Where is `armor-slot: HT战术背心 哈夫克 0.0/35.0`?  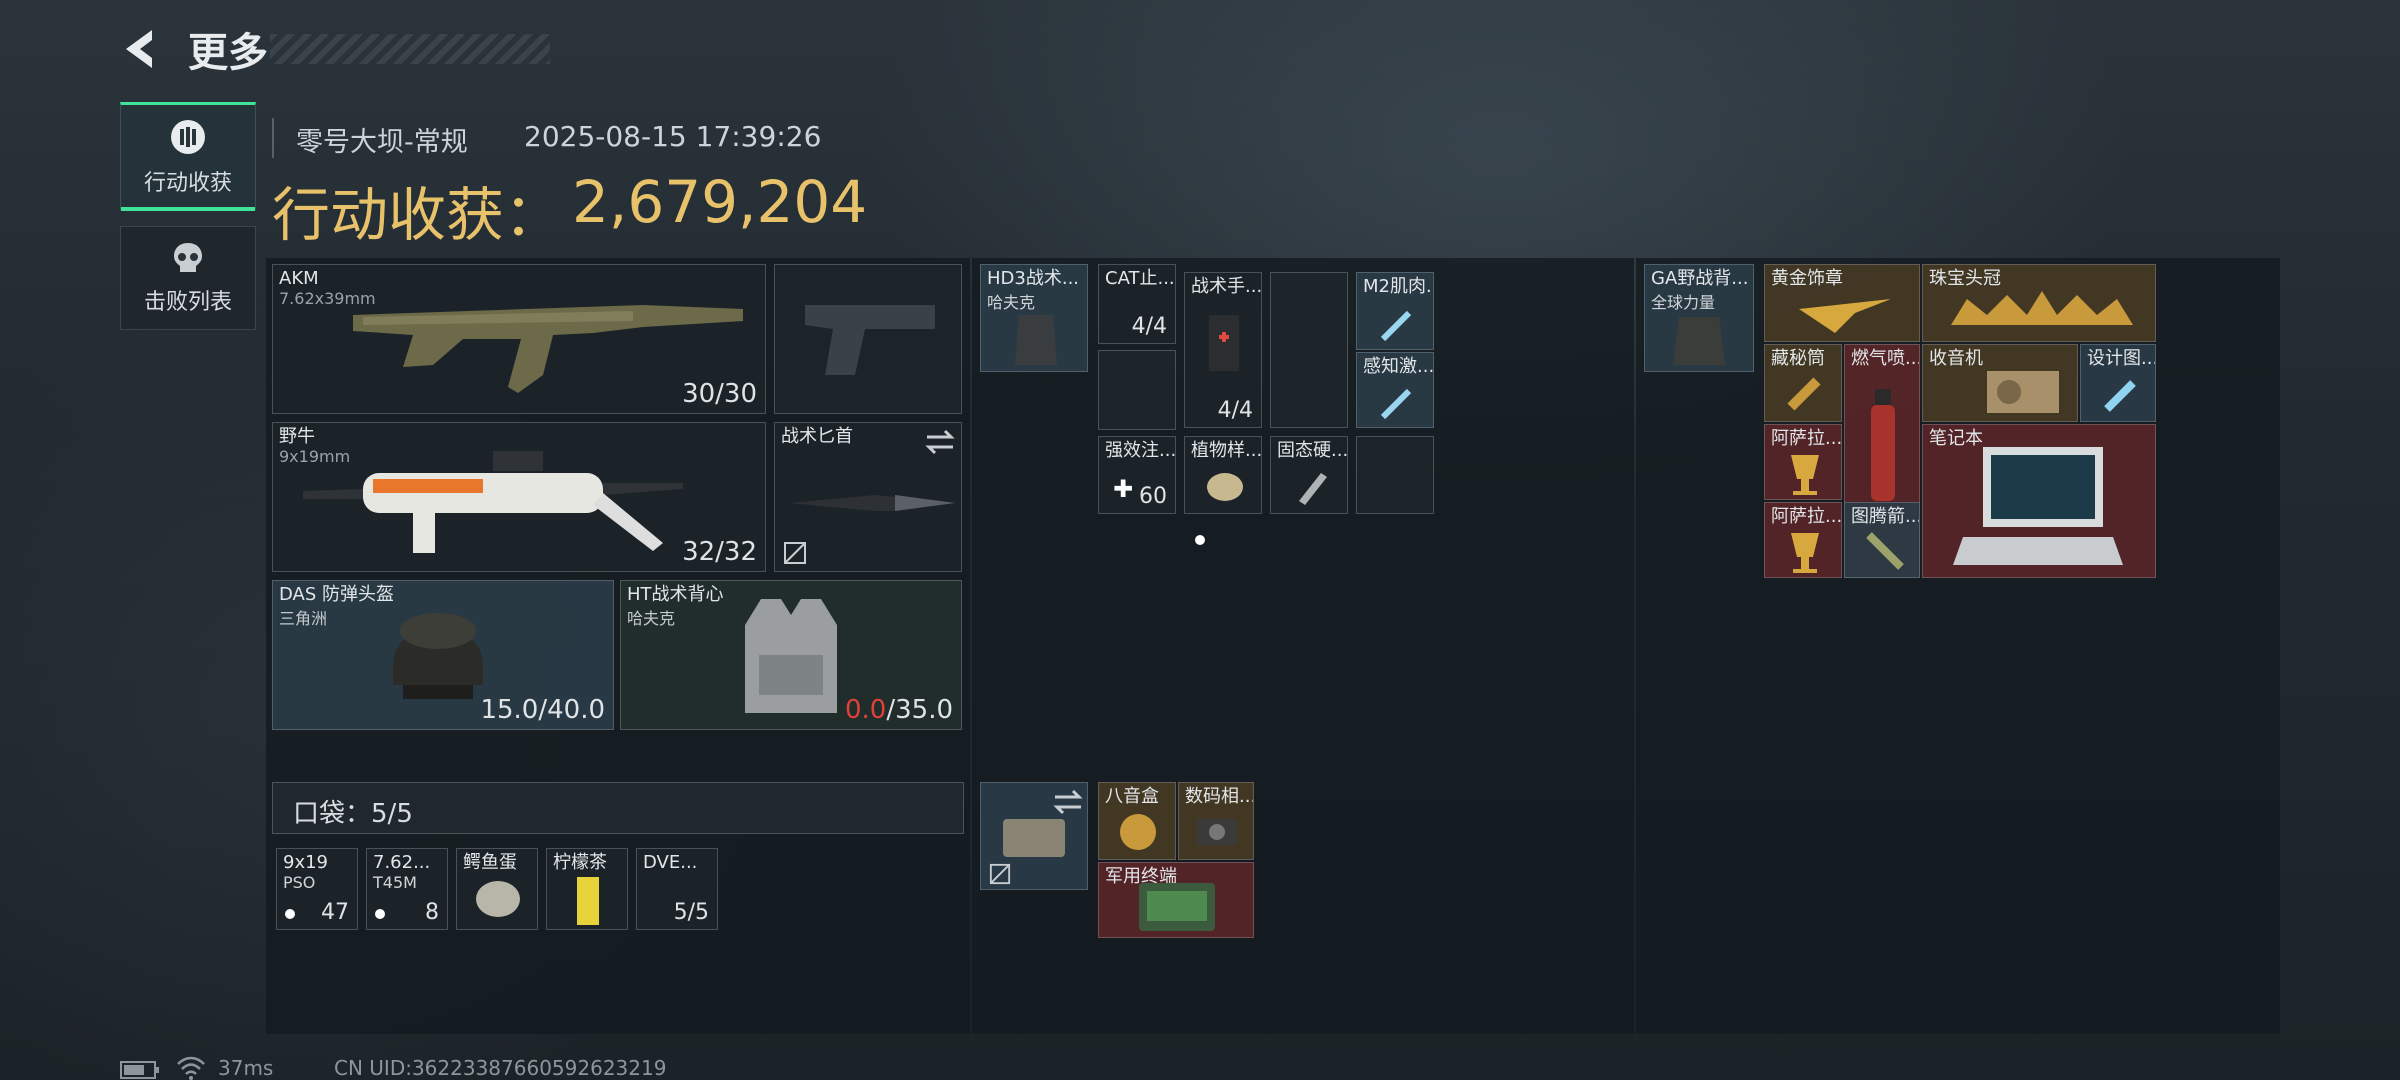 armor-slot: HT战术背心 哈夫克 0.0/35.0 is located at coordinates (791, 655).